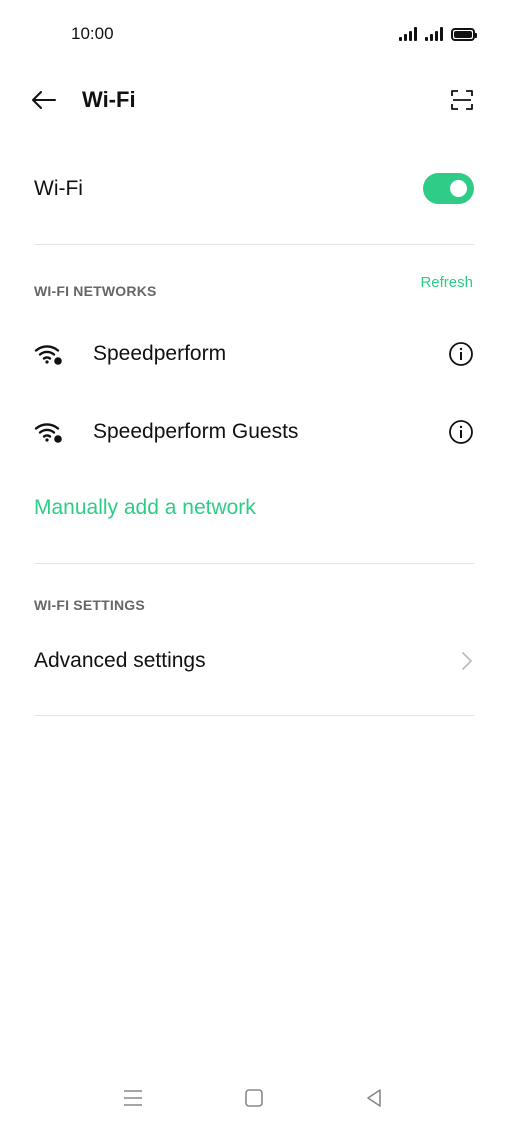  What do you see at coordinates (145, 508) in the screenshot?
I see `manually-add-network-link: Manually add a network` at bounding box center [145, 508].